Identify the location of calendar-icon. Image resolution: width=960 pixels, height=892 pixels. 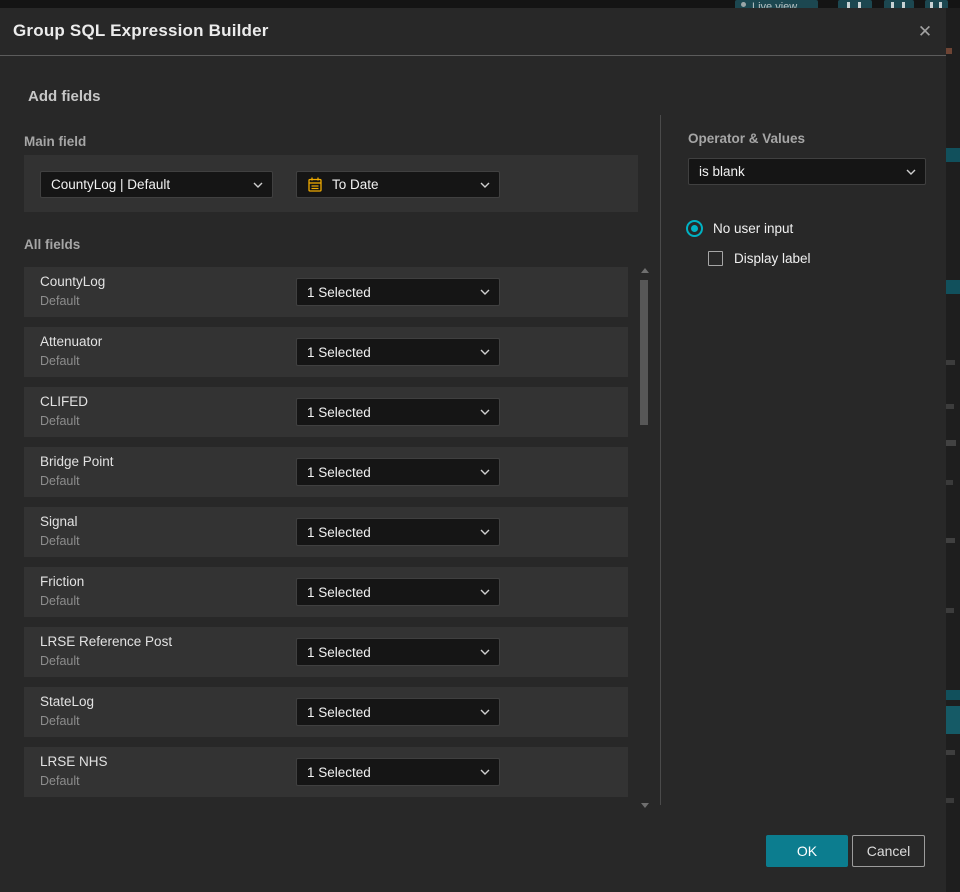
(315, 184).